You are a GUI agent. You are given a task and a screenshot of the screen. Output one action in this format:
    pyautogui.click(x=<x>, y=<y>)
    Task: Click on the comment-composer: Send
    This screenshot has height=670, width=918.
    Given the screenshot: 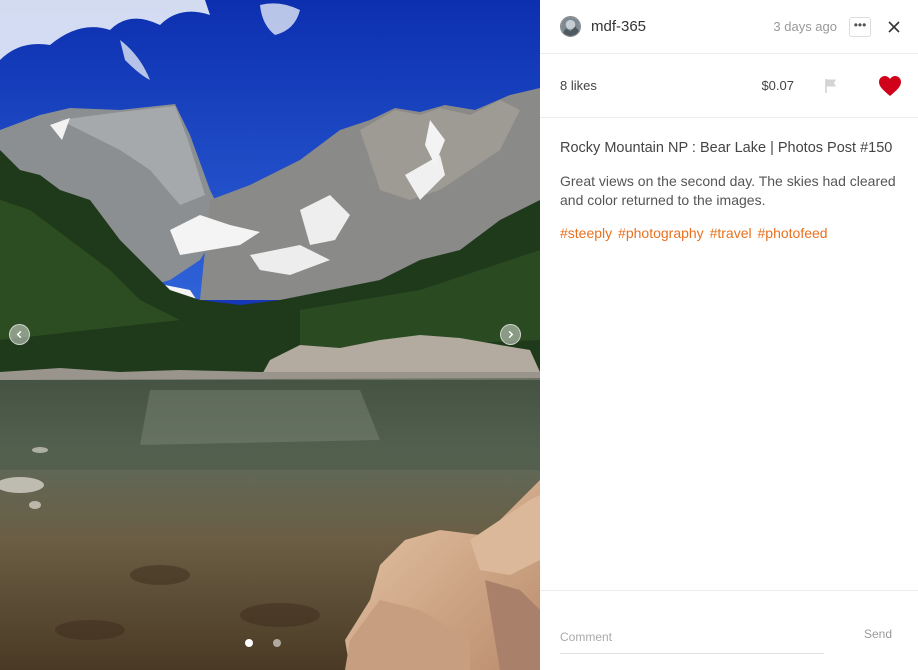 What is the action you would take?
    pyautogui.click(x=729, y=630)
    